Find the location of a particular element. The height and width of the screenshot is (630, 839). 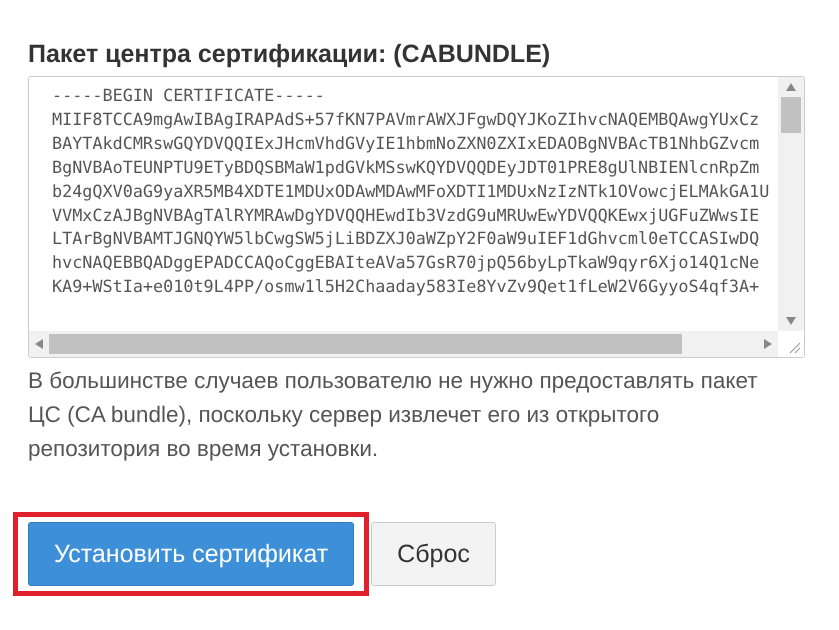

scroll-up-icon is located at coordinates (791, 87).